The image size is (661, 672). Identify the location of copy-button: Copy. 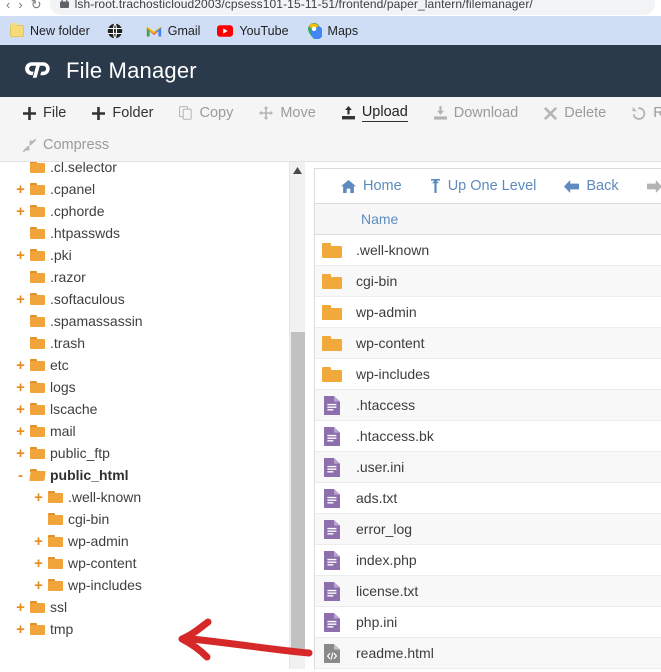
(206, 113).